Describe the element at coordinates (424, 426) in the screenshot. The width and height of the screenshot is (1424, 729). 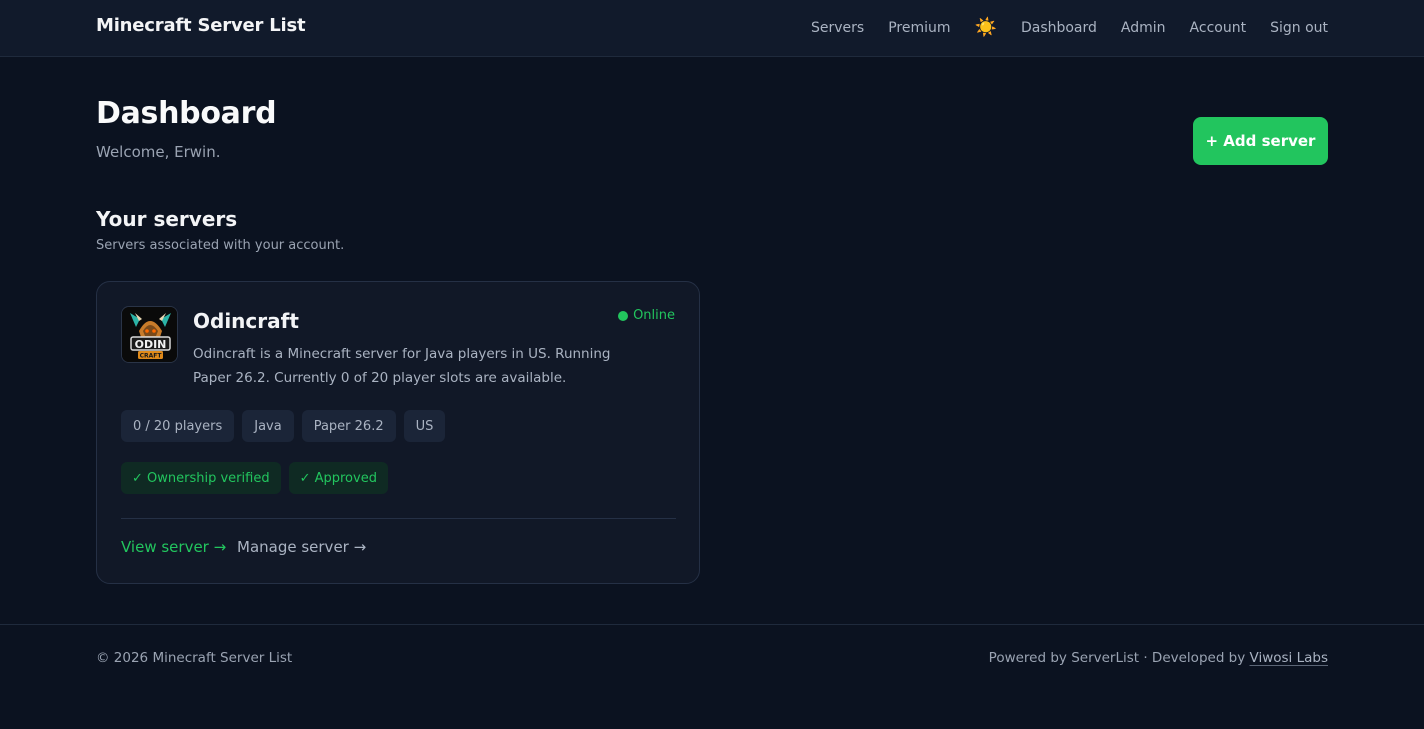
I see `tag-region: US` at that location.